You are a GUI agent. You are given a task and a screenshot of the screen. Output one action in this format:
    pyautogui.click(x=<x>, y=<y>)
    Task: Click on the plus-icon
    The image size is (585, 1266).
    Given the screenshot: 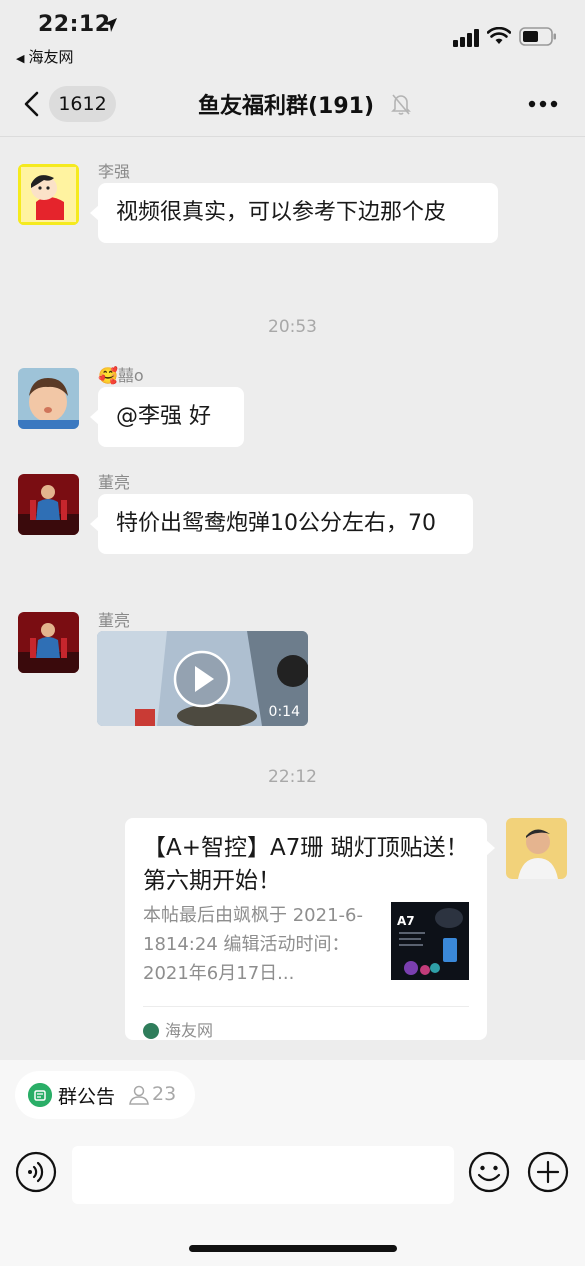 What is the action you would take?
    pyautogui.click(x=548, y=1172)
    